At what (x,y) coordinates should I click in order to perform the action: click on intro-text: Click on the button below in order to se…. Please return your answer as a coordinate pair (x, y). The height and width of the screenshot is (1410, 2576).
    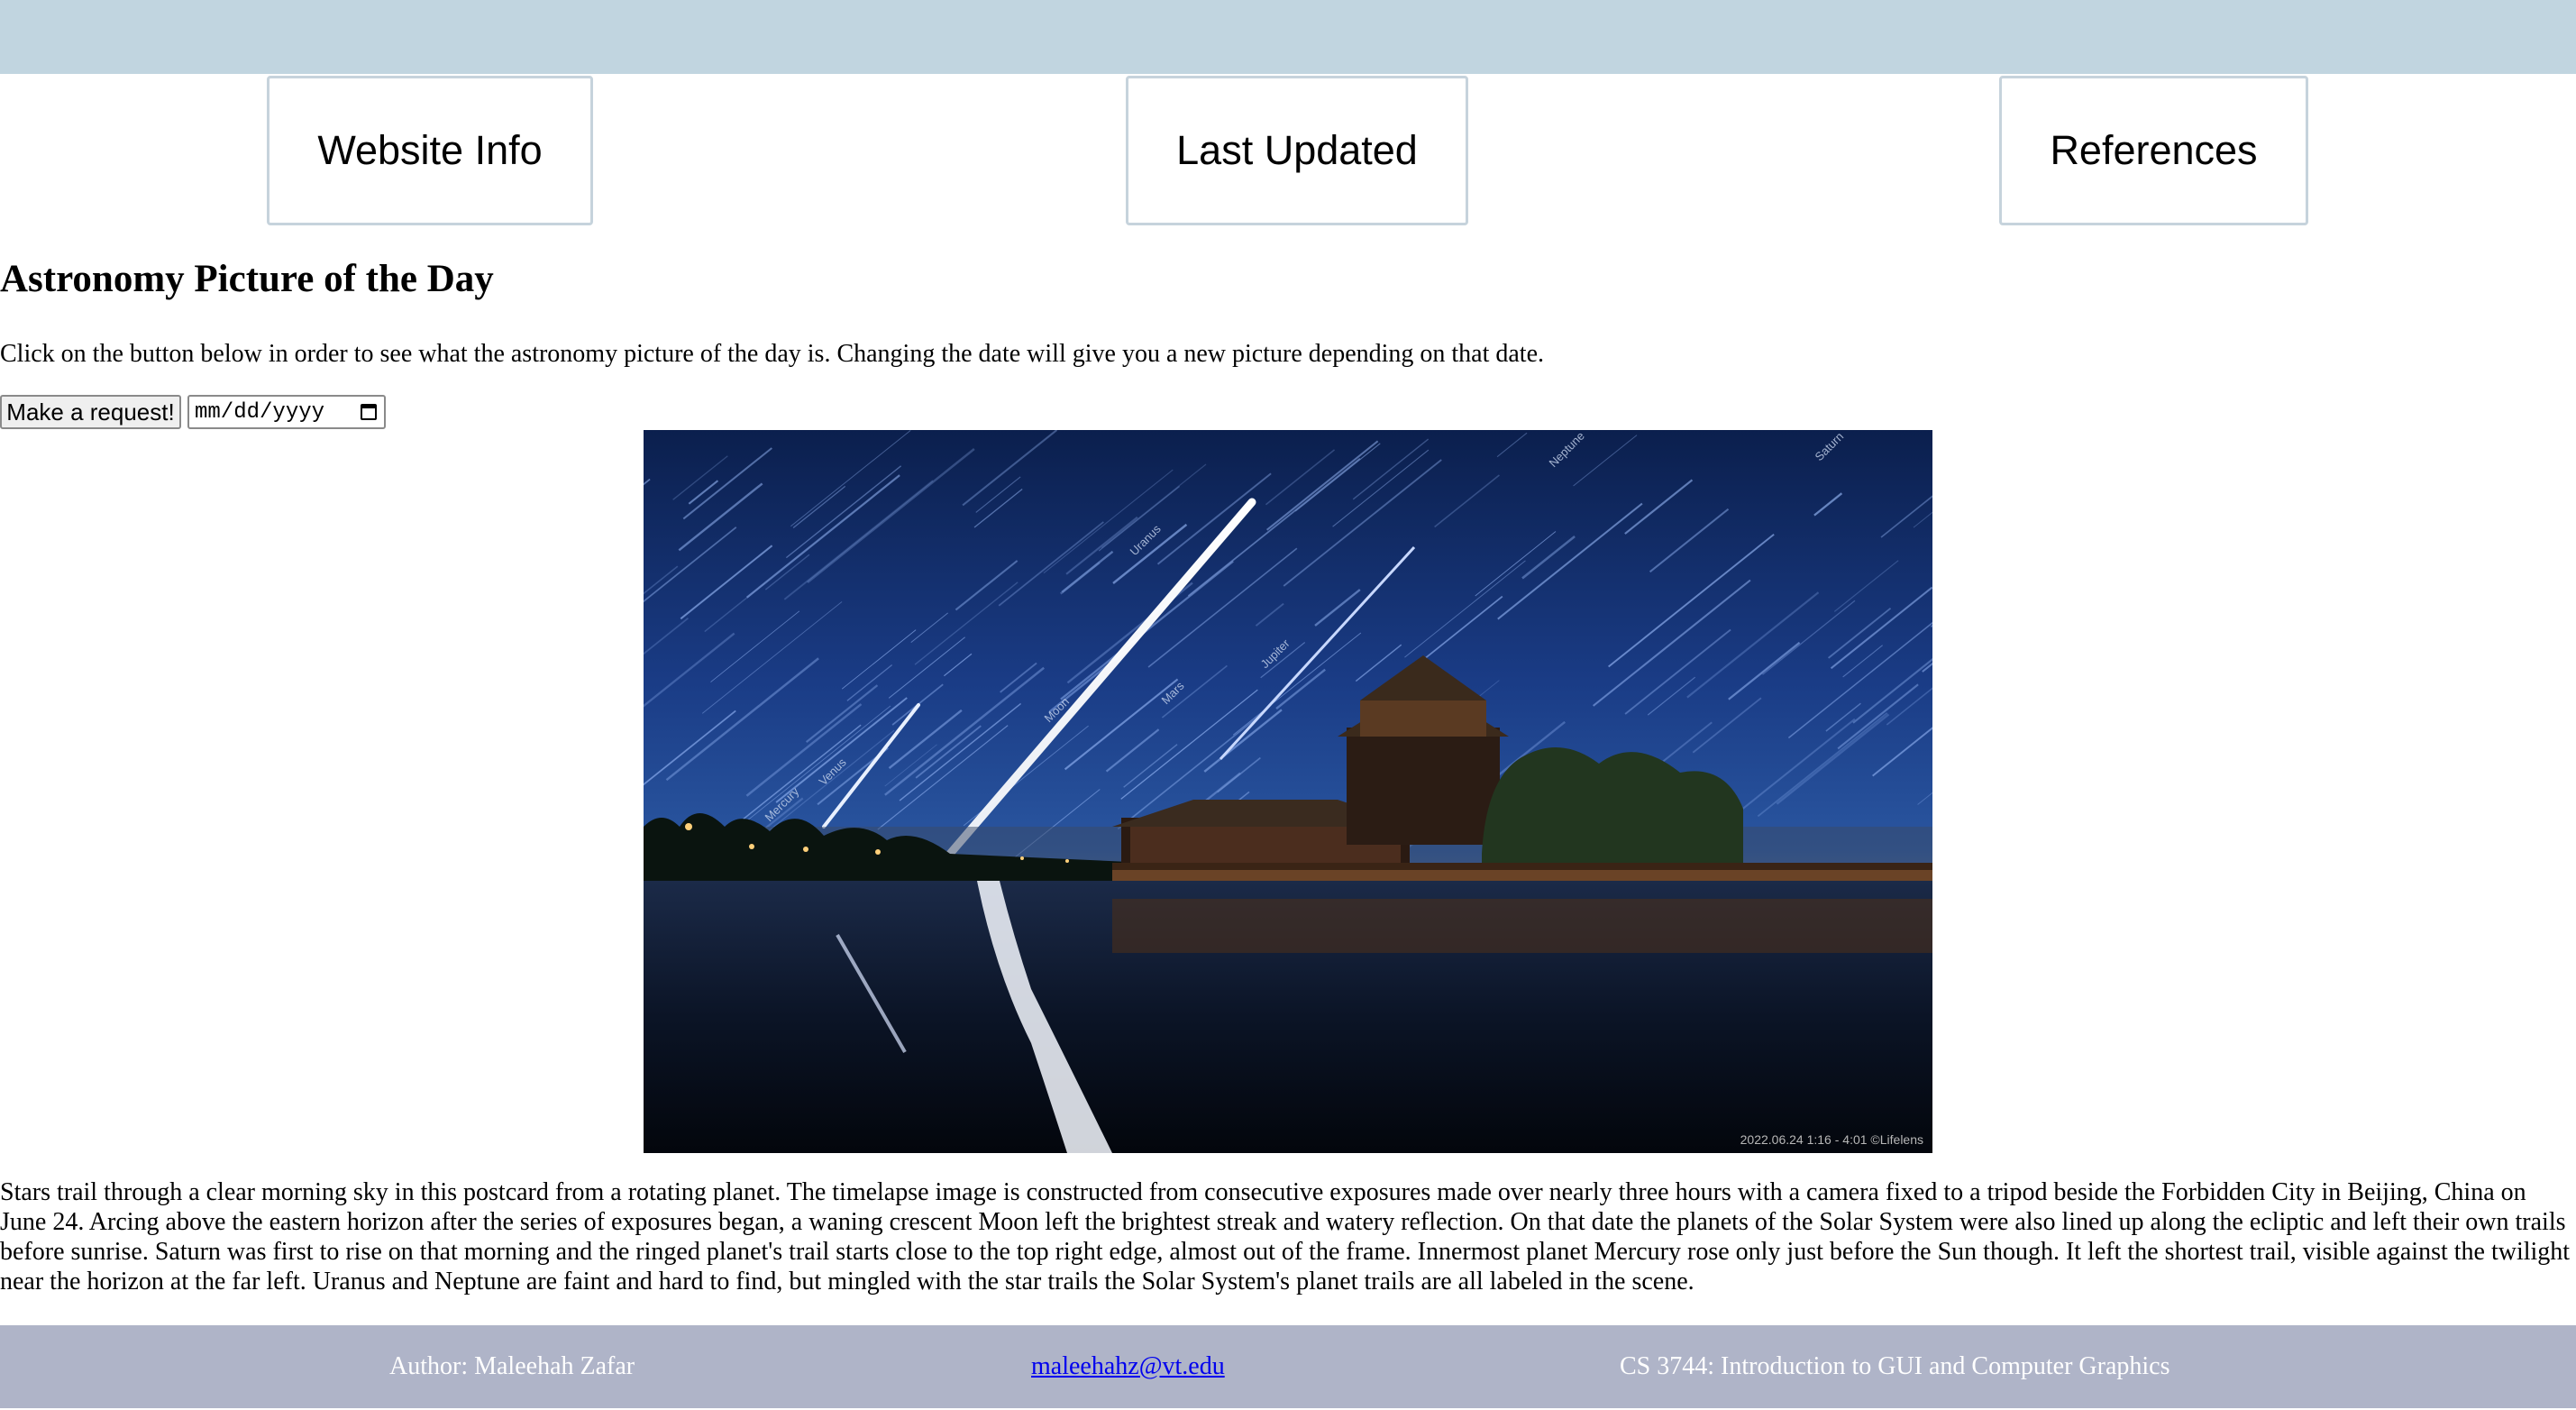
    Looking at the image, I should click on (772, 354).